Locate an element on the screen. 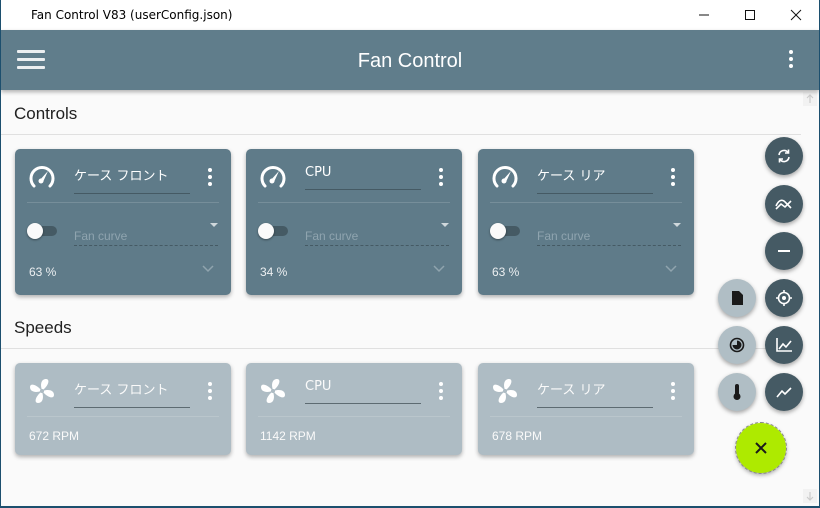 The width and height of the screenshot is (820, 508). scroll-down-button is located at coordinates (810, 496).